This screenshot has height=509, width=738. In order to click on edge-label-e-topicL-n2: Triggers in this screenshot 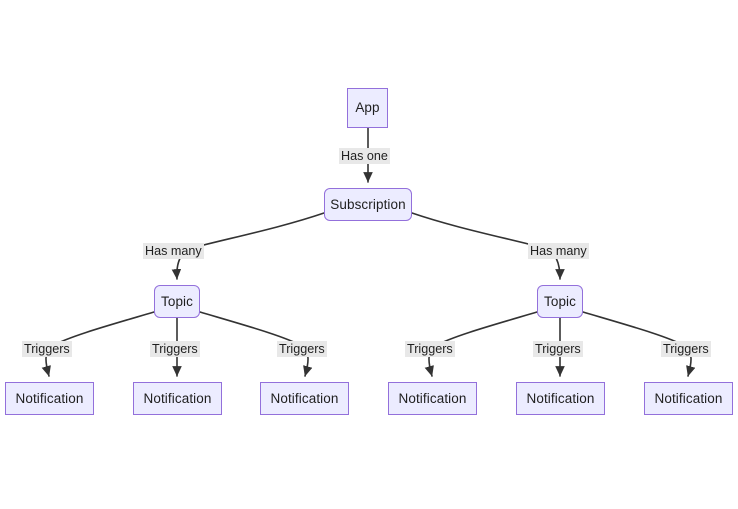, I will do `click(175, 349)`.